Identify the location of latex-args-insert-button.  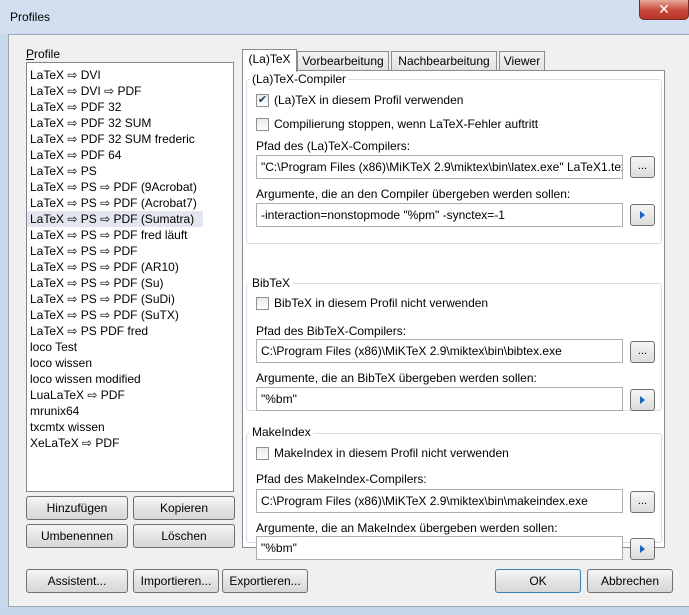
(642, 215).